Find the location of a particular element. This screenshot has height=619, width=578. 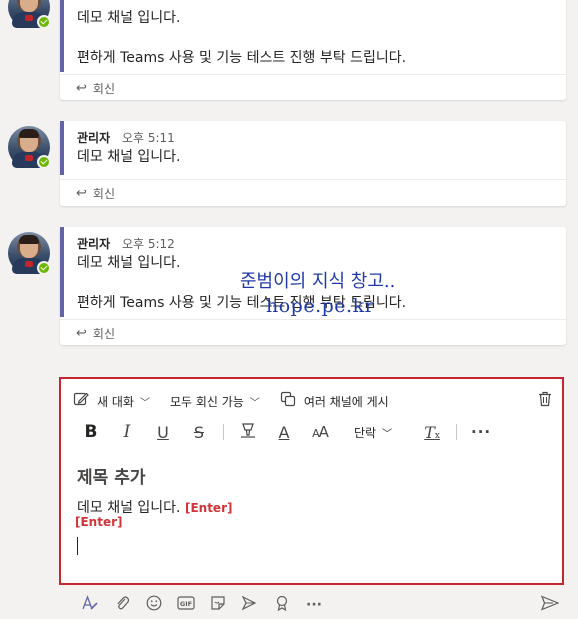

svg-text: GIF is located at coordinates (186, 604).